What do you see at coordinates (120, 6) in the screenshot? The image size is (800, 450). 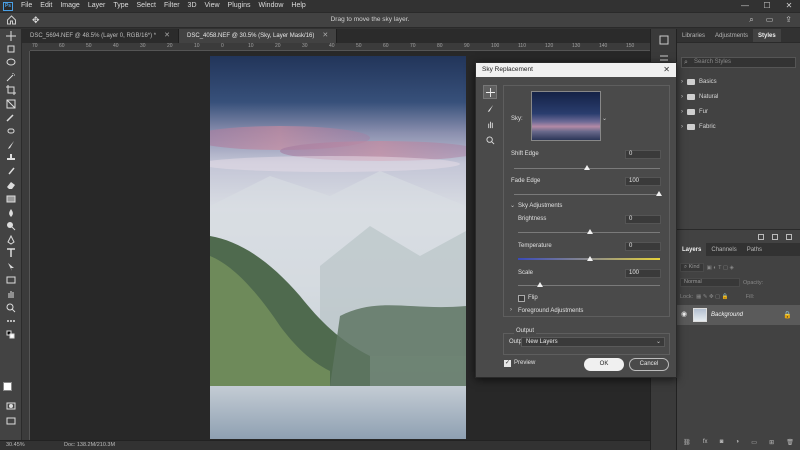 I see `menu-type: Type` at bounding box center [120, 6].